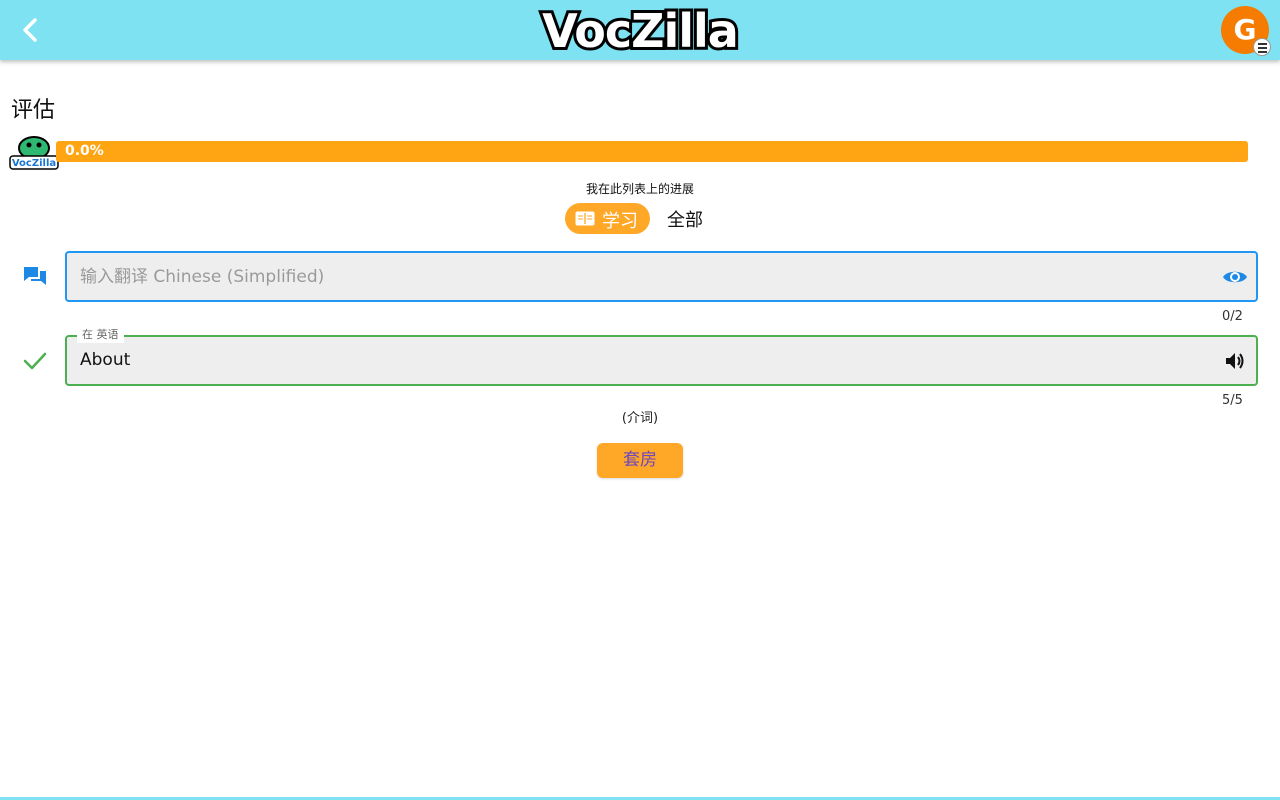  What do you see at coordinates (100, 335) in the screenshot?
I see `english-field-legend: 在 英语` at bounding box center [100, 335].